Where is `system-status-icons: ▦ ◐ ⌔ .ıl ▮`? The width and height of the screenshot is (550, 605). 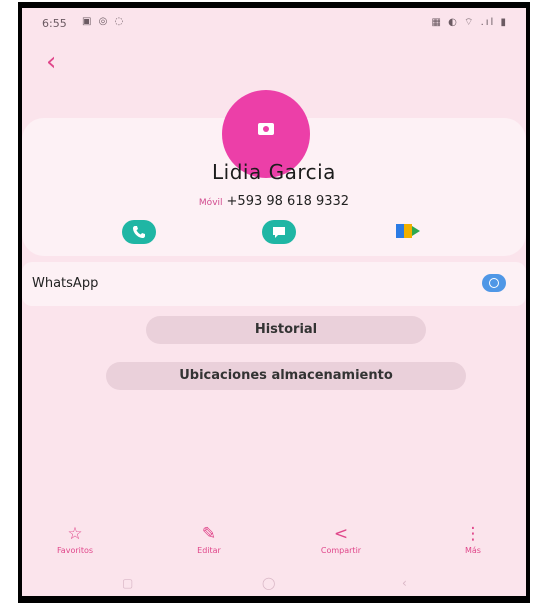 system-status-icons: ▦ ◐ ⌔ .ıl ▮ is located at coordinates (469, 22).